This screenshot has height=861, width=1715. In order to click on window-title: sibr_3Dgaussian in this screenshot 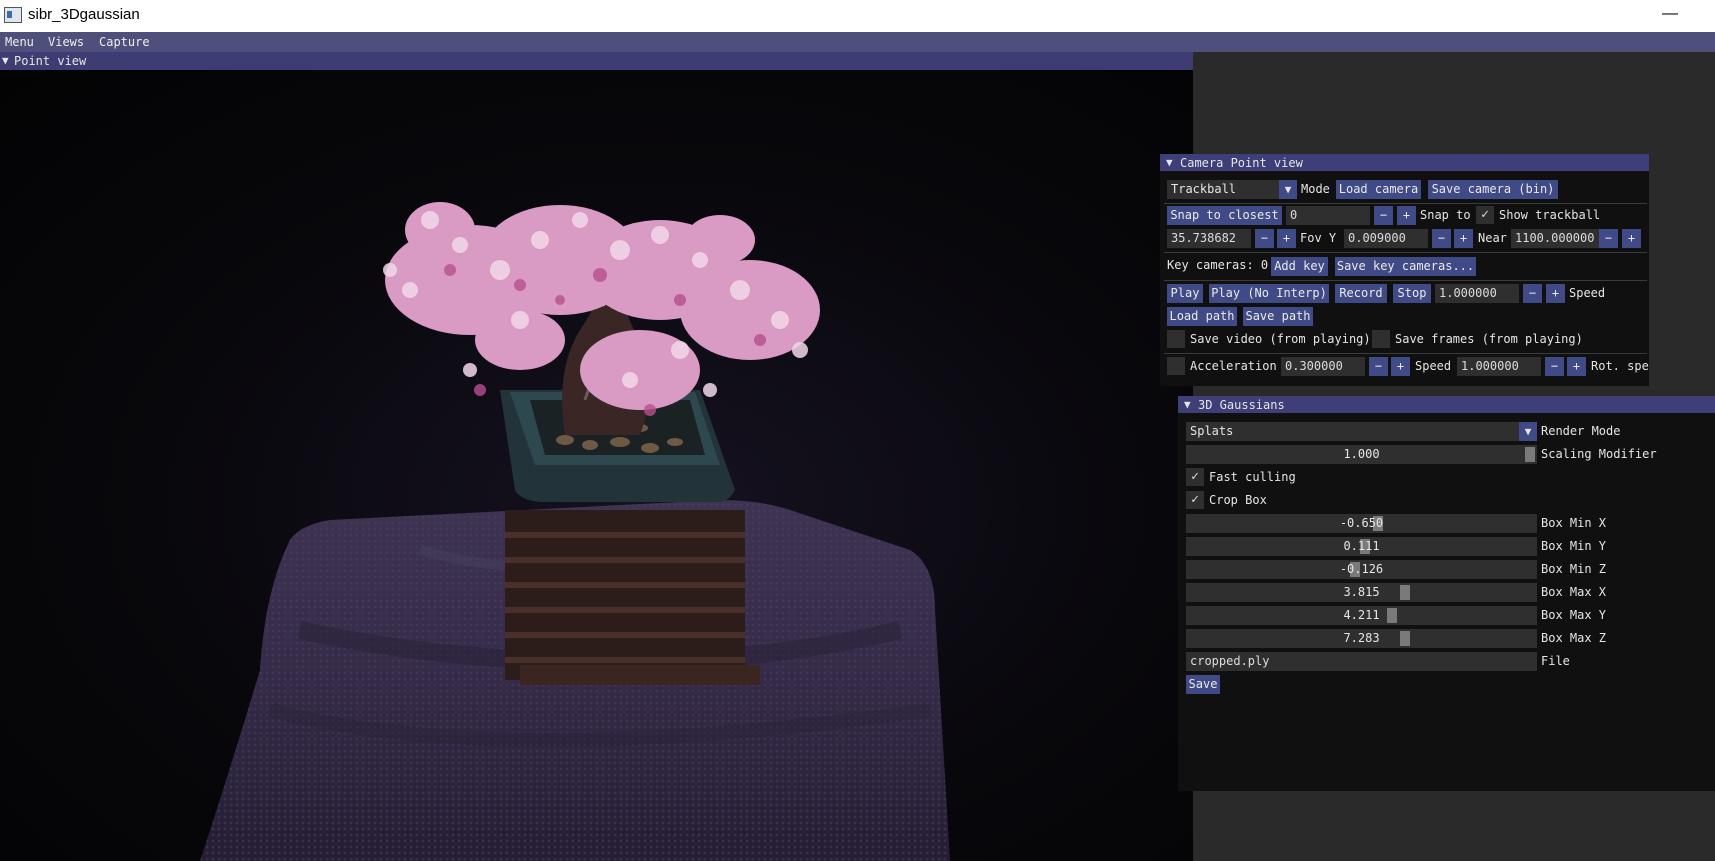, I will do `click(84, 14)`.